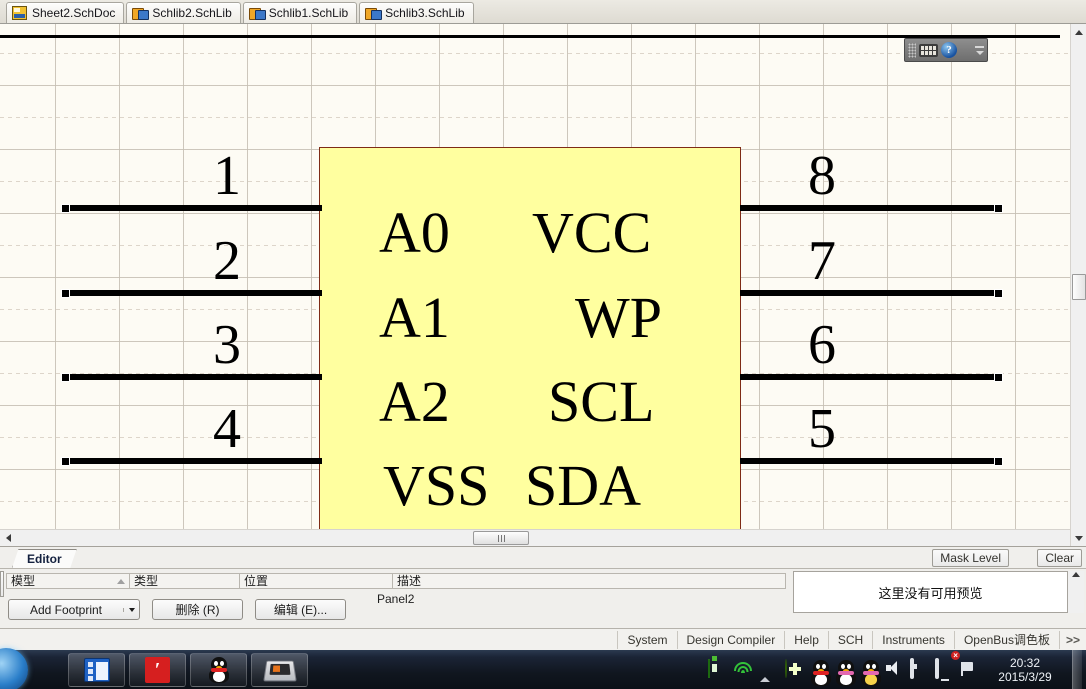  Describe the element at coordinates (730, 639) in the screenshot. I see `status-item-design-compiler: Design Compiler` at that location.